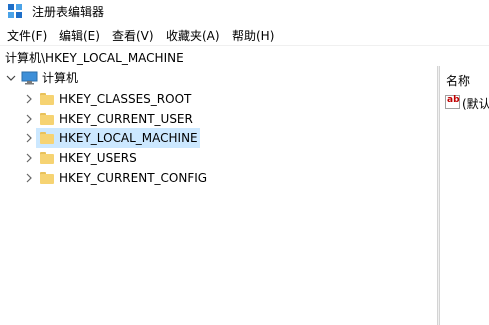 This screenshot has width=489, height=325. I want to click on menu-bar: 文件(F) 编辑(E) 查看(V) 收藏夹(A) 帮助(H), so click(244, 34).